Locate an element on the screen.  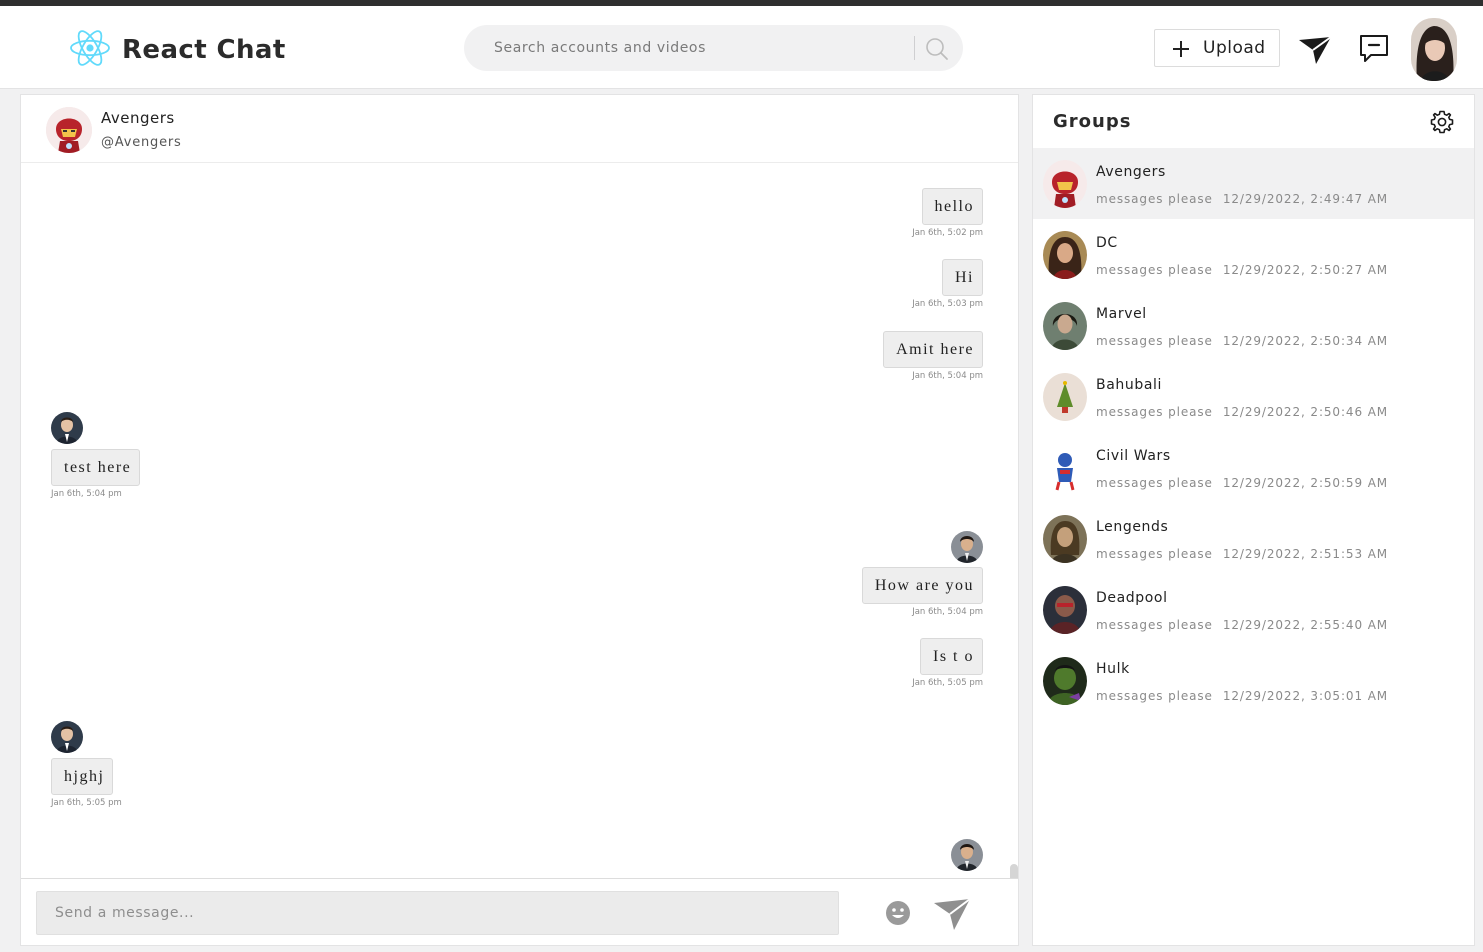
message-icon is located at coordinates (1374, 48).